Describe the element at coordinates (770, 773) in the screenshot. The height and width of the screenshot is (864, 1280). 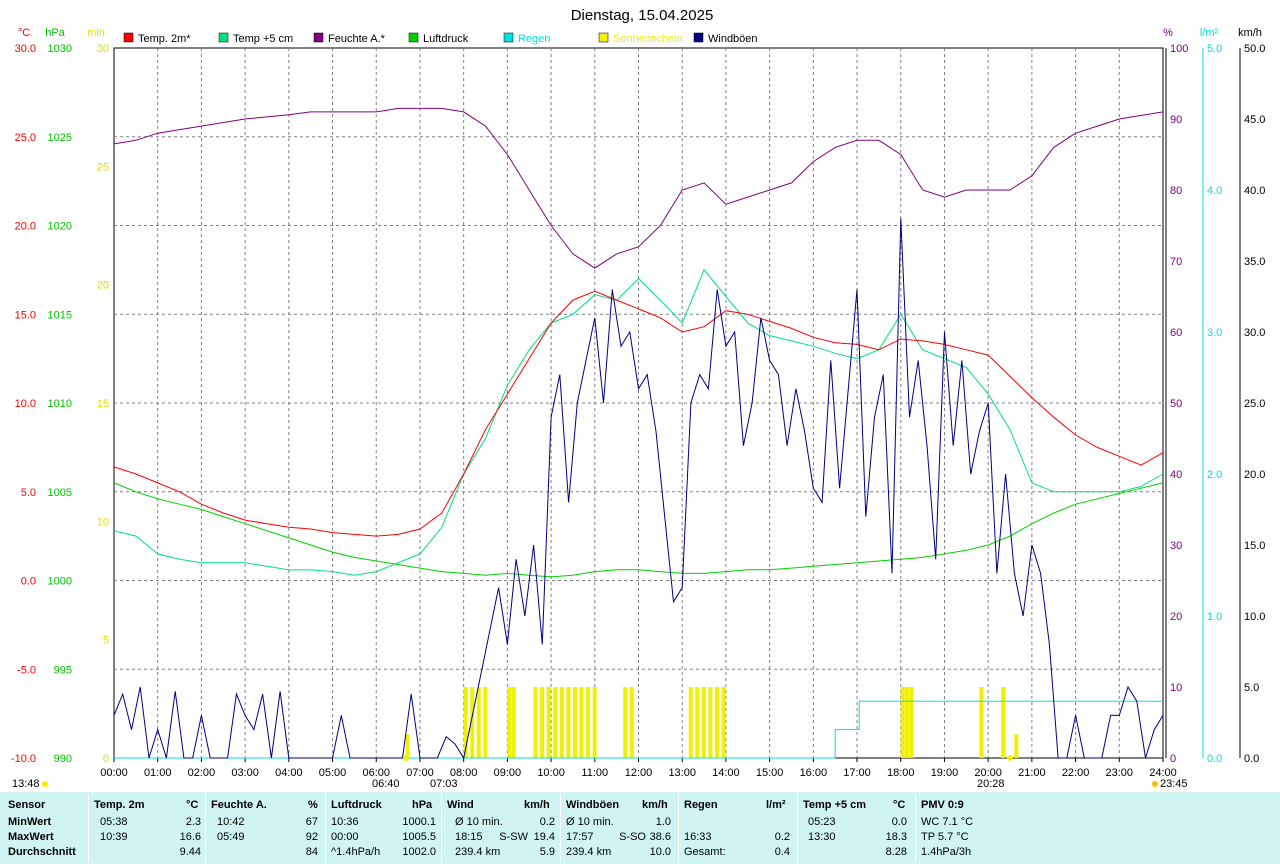
I see `x-tick-label: 15:00` at that location.